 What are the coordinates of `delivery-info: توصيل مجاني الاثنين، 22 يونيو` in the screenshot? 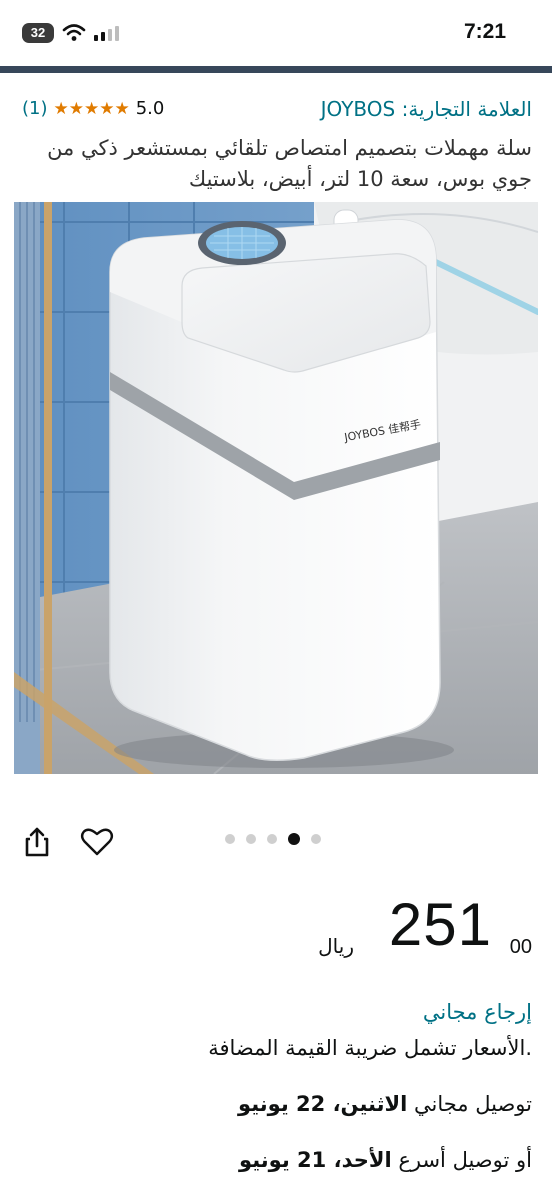 It's located at (385, 1104).